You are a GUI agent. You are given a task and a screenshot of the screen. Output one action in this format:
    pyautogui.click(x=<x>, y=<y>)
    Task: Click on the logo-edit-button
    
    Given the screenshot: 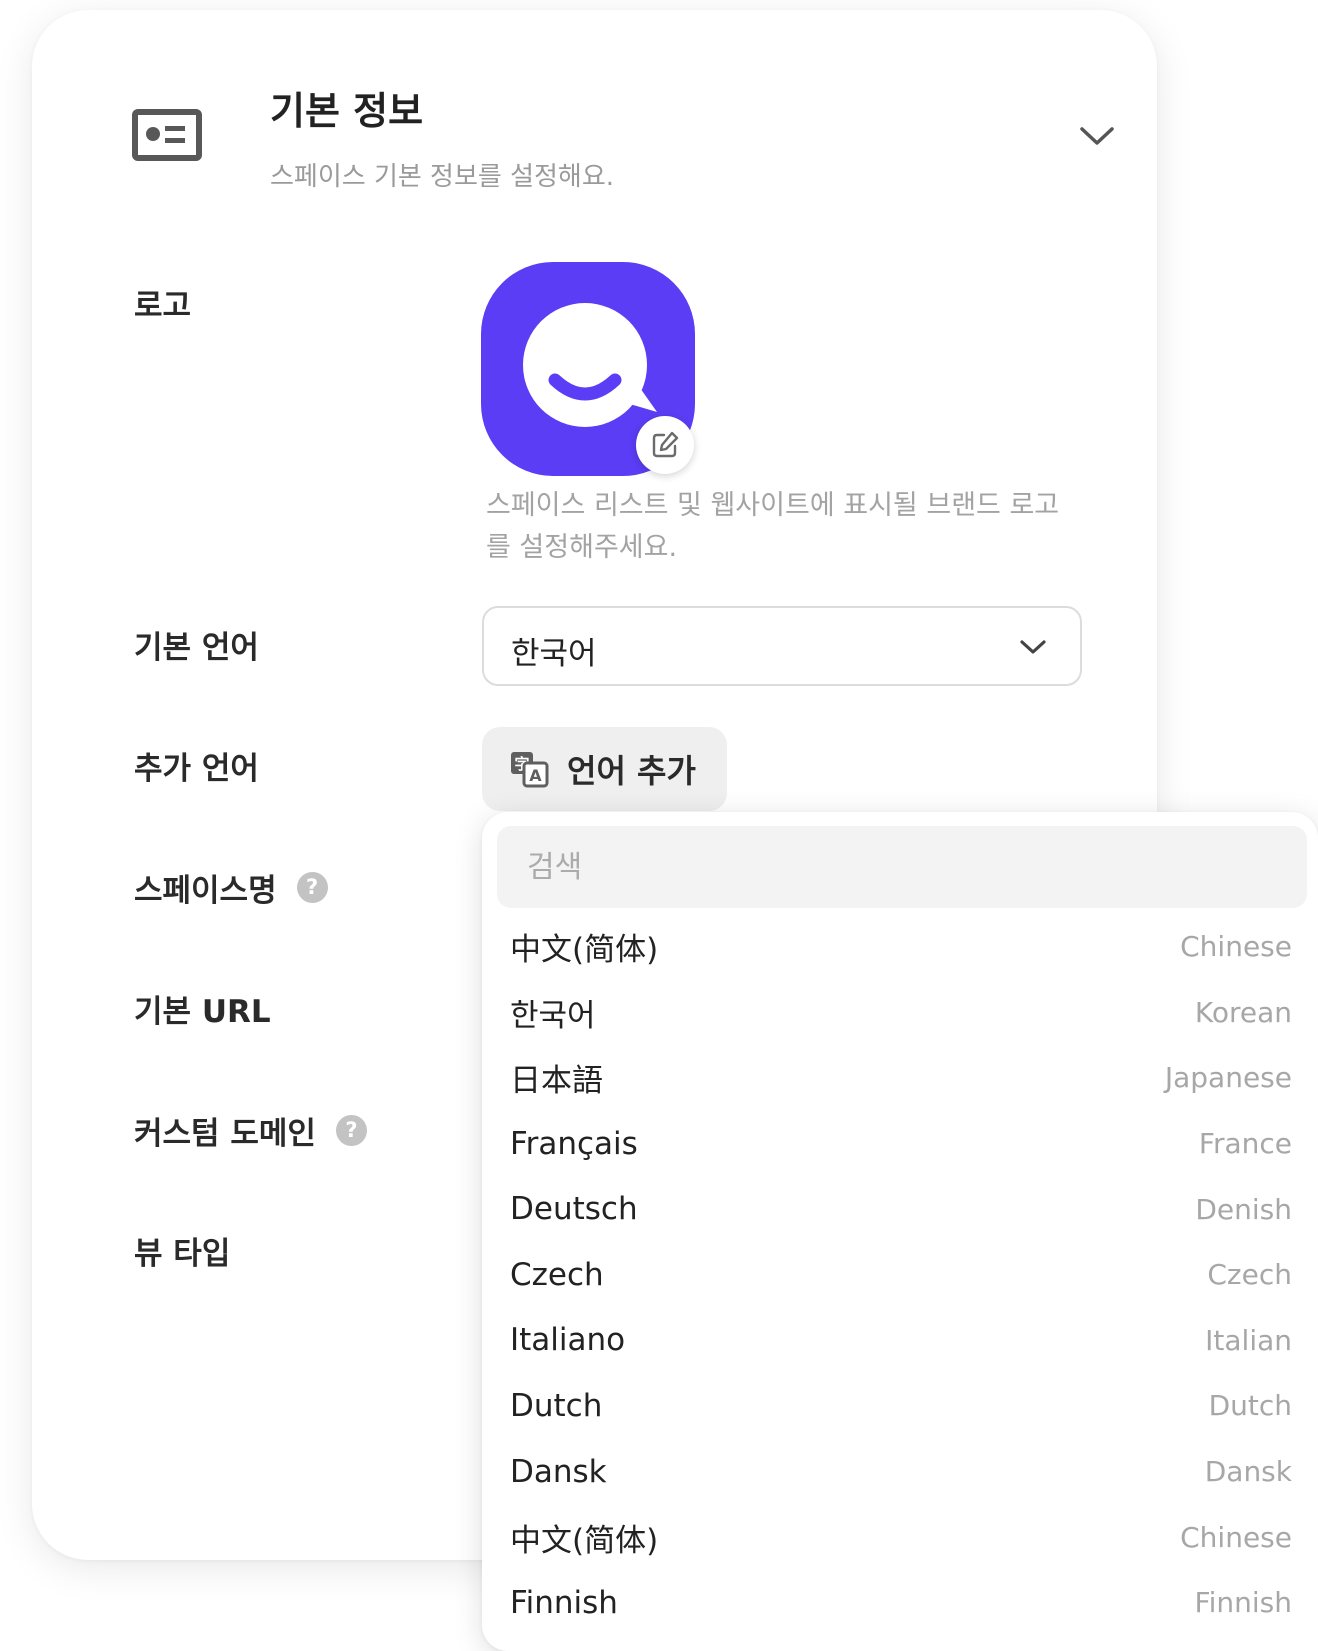 What is the action you would take?
    pyautogui.click(x=665, y=445)
    